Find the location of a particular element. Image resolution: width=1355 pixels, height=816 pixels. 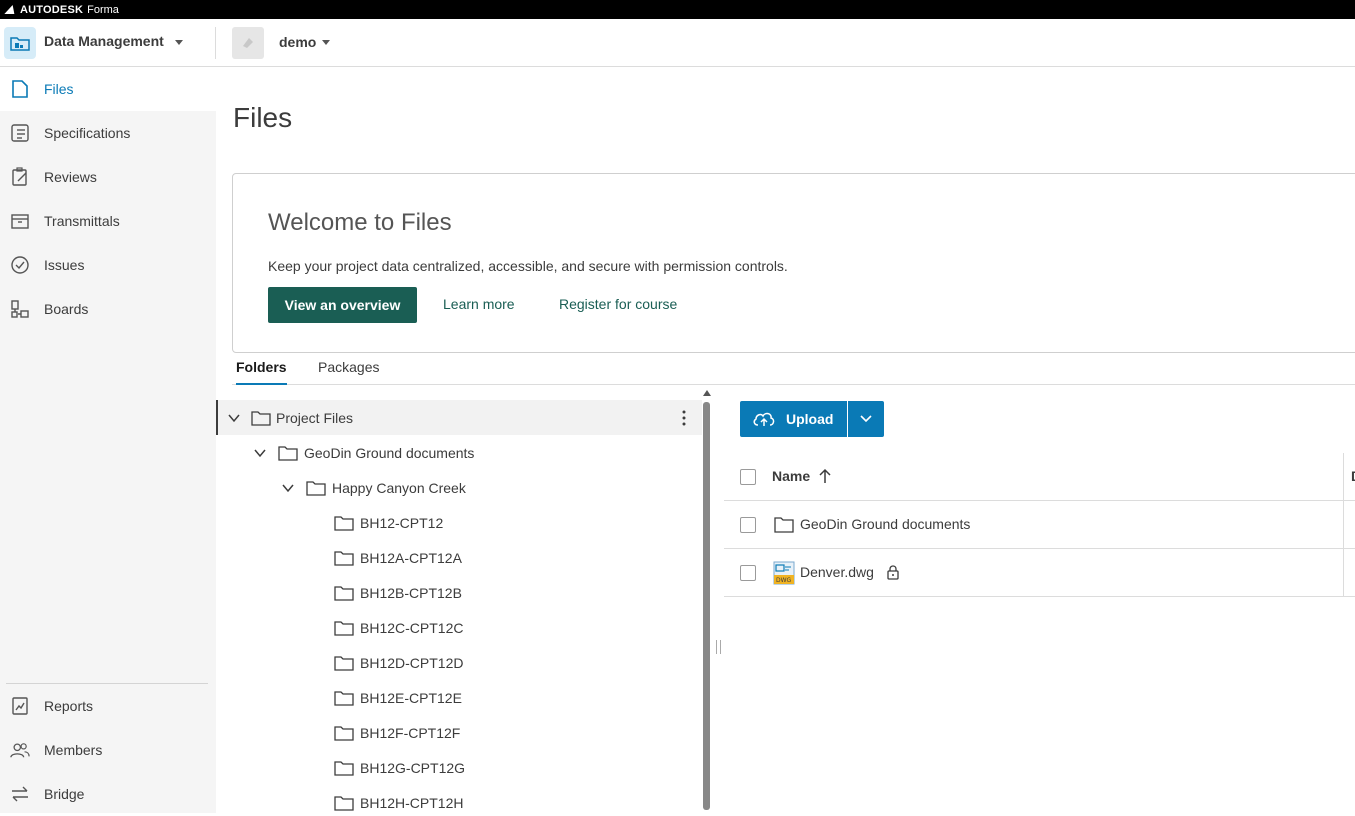

sidebar-item-label: Files is located at coordinates (59, 89).